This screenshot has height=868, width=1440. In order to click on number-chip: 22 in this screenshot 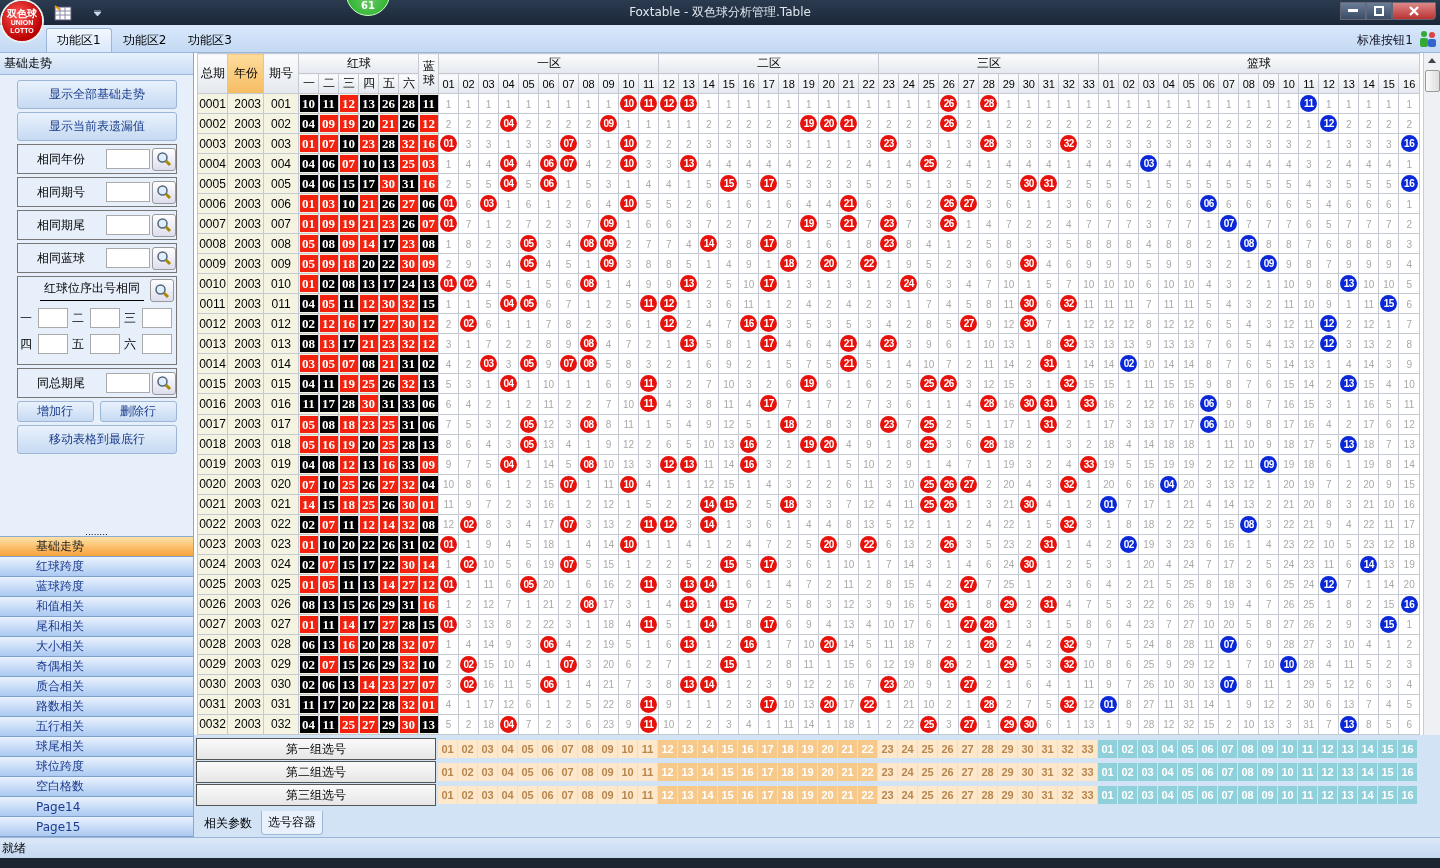, I will do `click(867, 749)`.